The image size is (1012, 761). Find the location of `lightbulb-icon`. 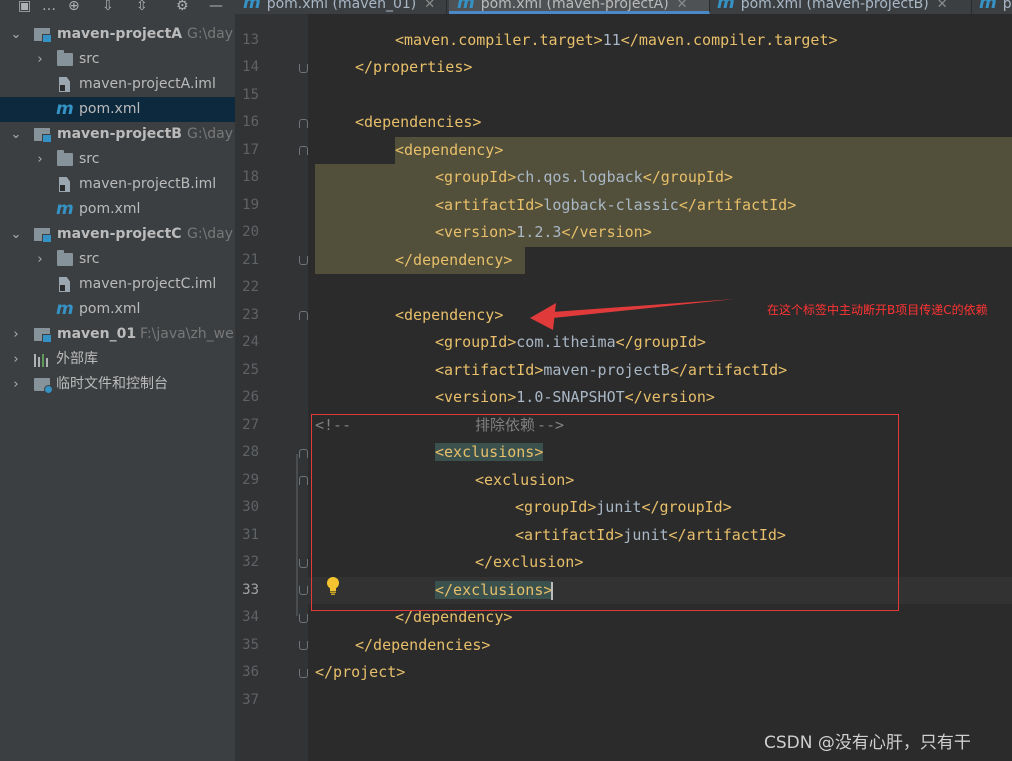

lightbulb-icon is located at coordinates (333, 586).